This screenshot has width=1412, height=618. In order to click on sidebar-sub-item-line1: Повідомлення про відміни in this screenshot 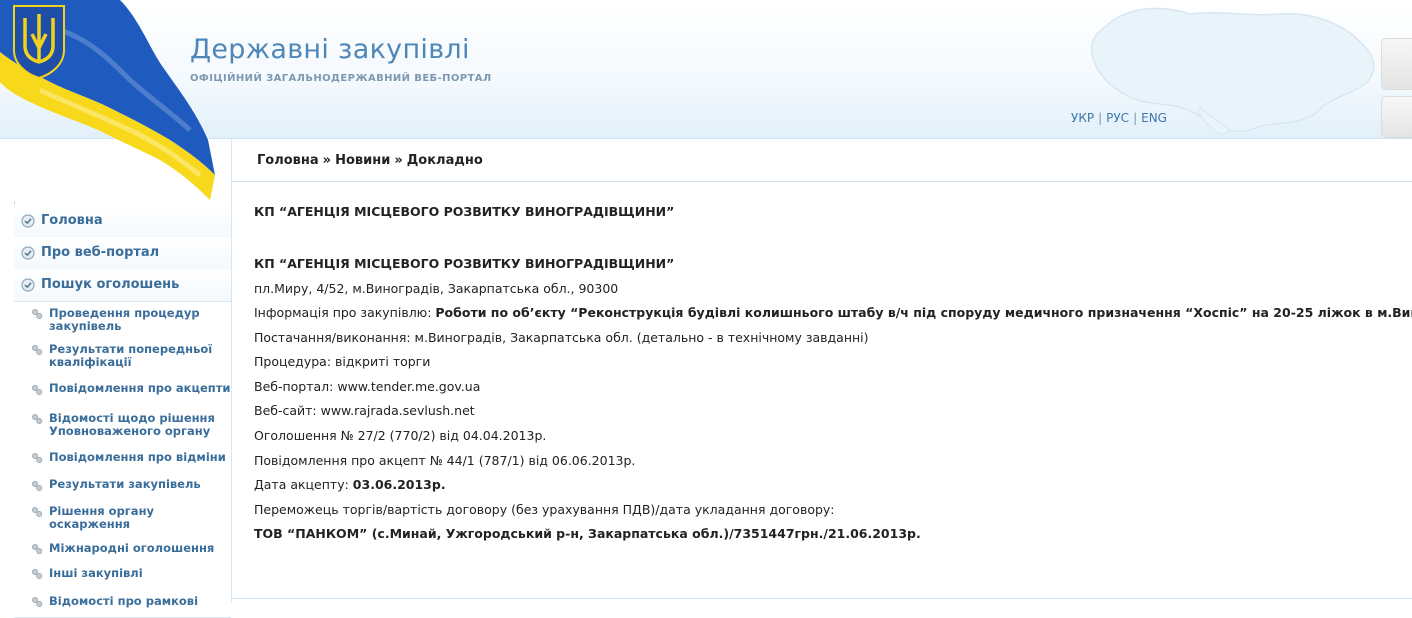, I will do `click(137, 457)`.